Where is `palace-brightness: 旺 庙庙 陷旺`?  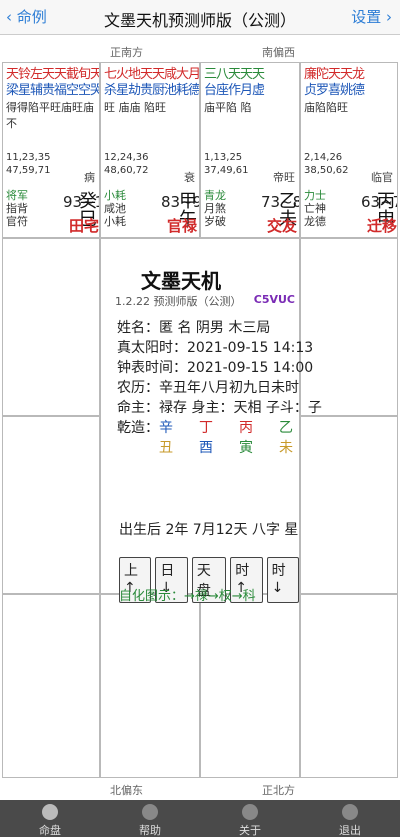 palace-brightness: 旺 庙庙 陷旺 is located at coordinates (135, 107).